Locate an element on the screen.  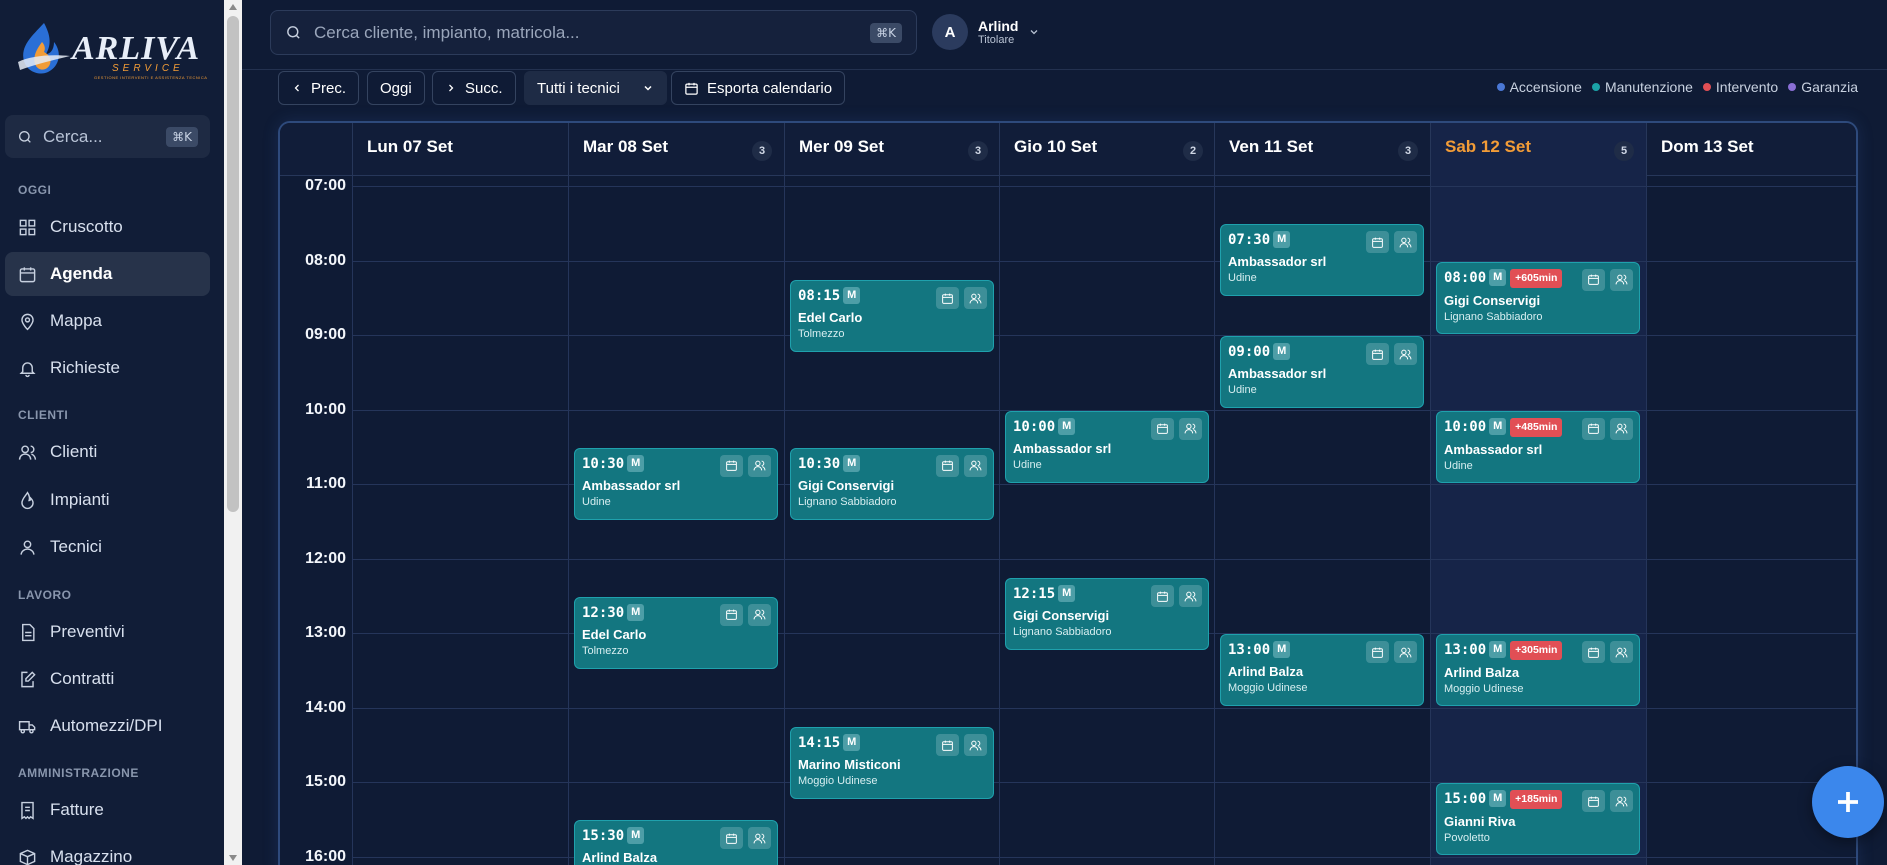
appointment-card: 14:15 M Marino Misticoni Moggio Udinese is located at coordinates (892, 763).